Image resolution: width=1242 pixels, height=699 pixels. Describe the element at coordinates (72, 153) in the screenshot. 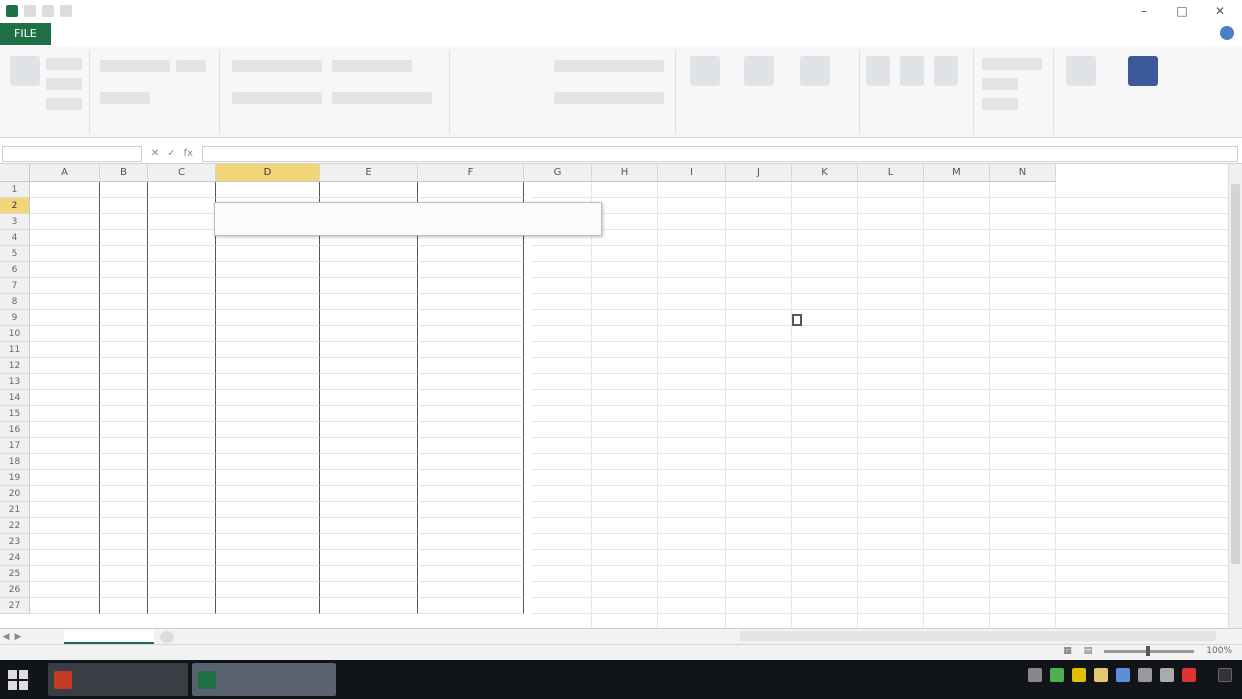

I see `name-box` at that location.